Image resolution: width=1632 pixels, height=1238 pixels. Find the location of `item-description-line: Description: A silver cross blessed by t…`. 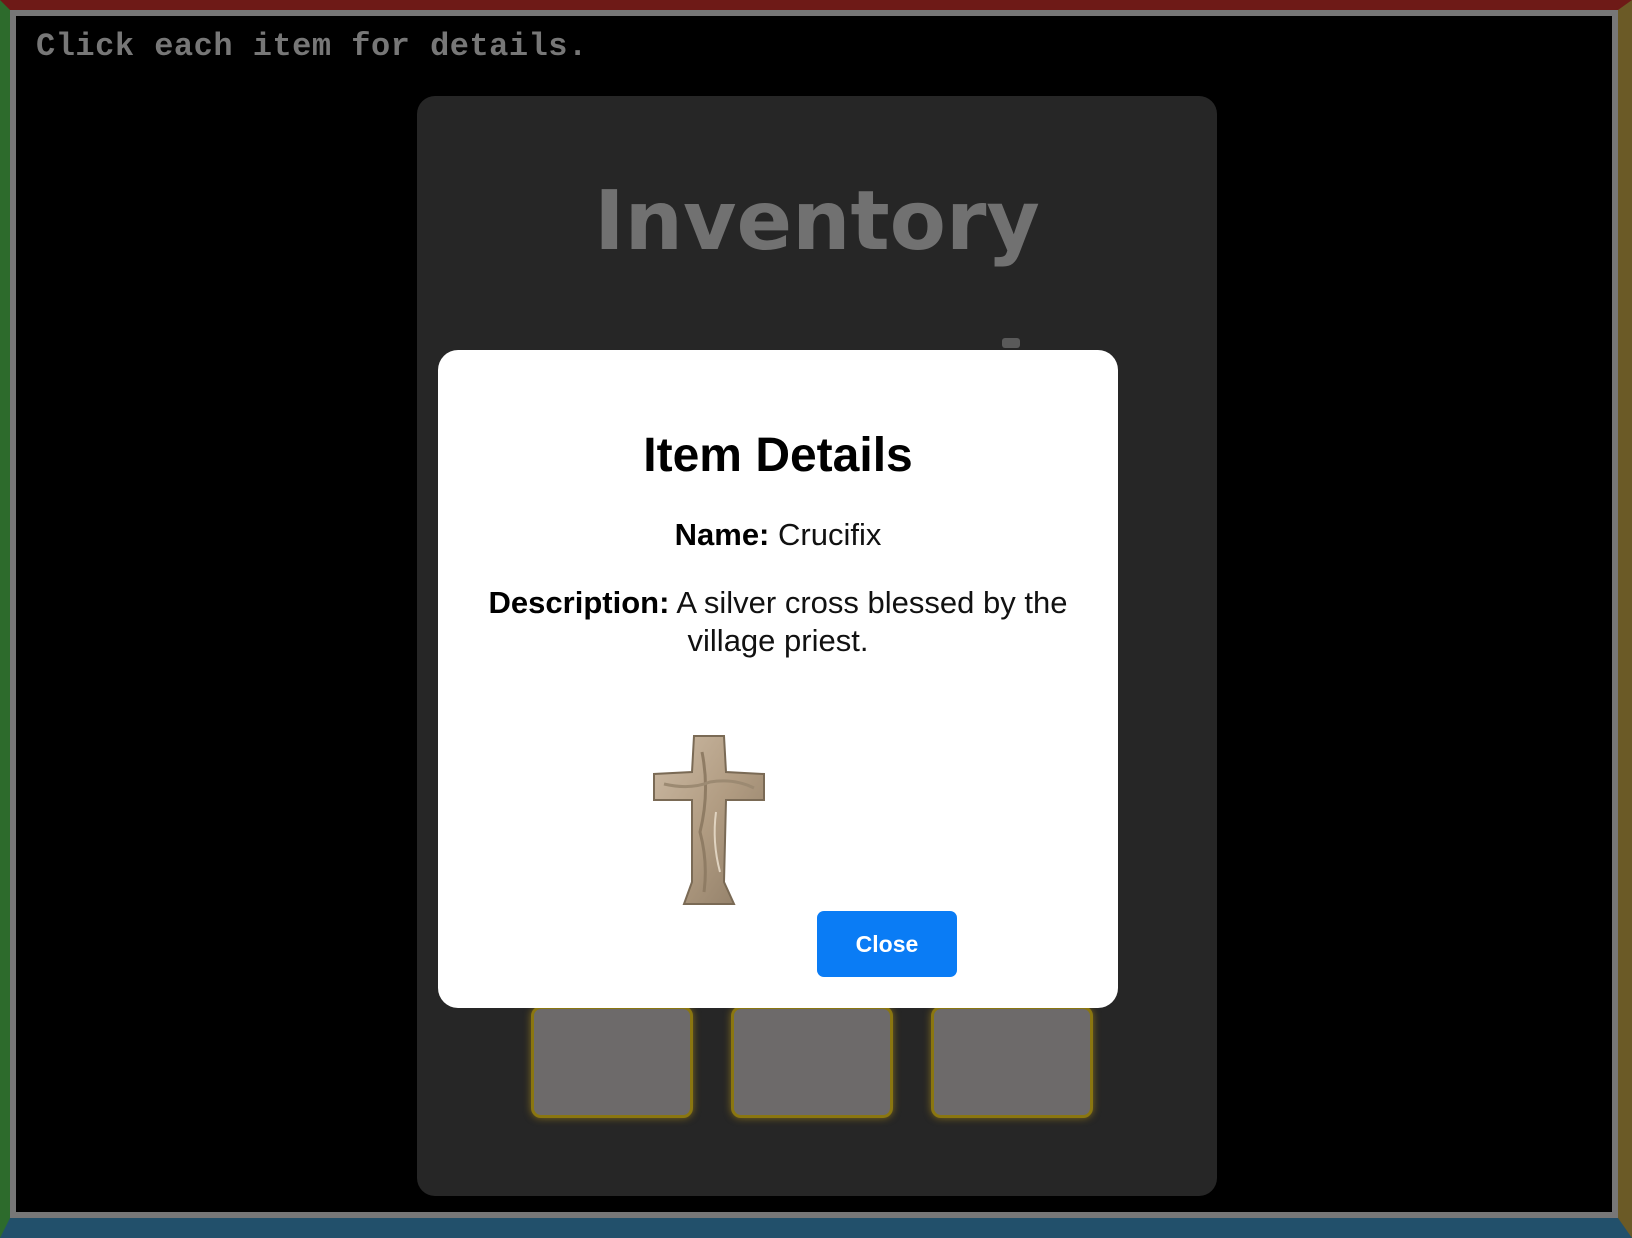

item-description-line: Description: A silver cross blessed by t… is located at coordinates (778, 622).